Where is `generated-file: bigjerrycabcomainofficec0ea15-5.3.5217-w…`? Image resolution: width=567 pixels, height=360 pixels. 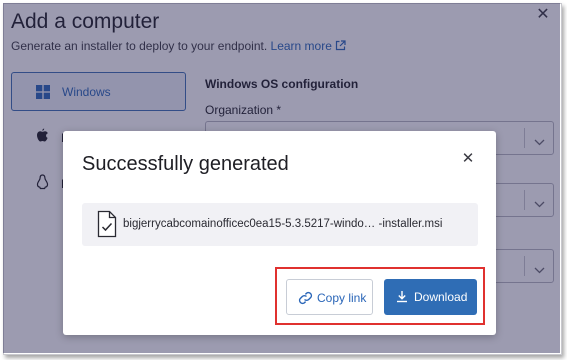
generated-file: bigjerrycabcomainofficec0ea15-5.3.5217-w… is located at coordinates (280, 224).